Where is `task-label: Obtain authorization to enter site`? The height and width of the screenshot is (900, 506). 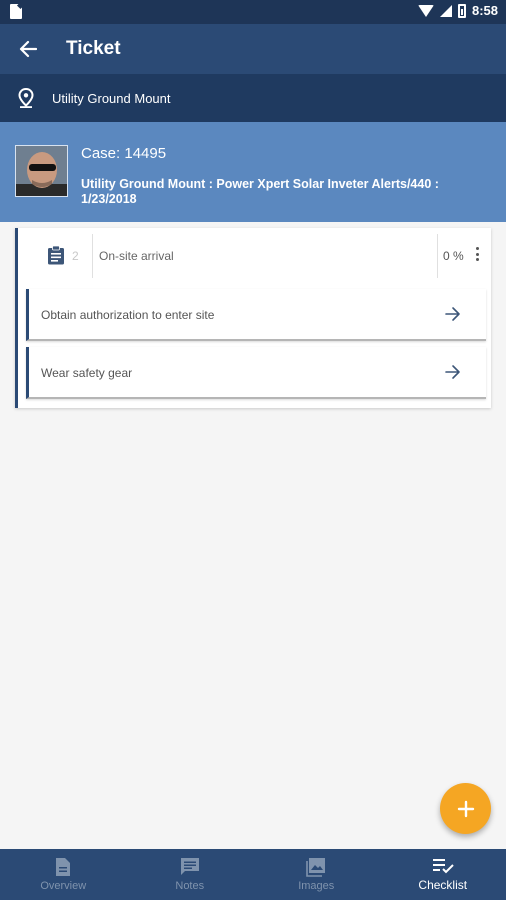 task-label: Obtain authorization to enter site is located at coordinates (128, 315).